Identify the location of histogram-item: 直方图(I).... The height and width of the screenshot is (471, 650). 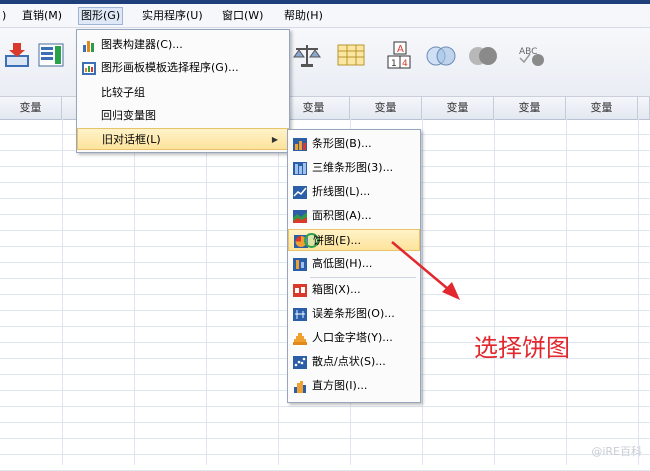
(354, 386).